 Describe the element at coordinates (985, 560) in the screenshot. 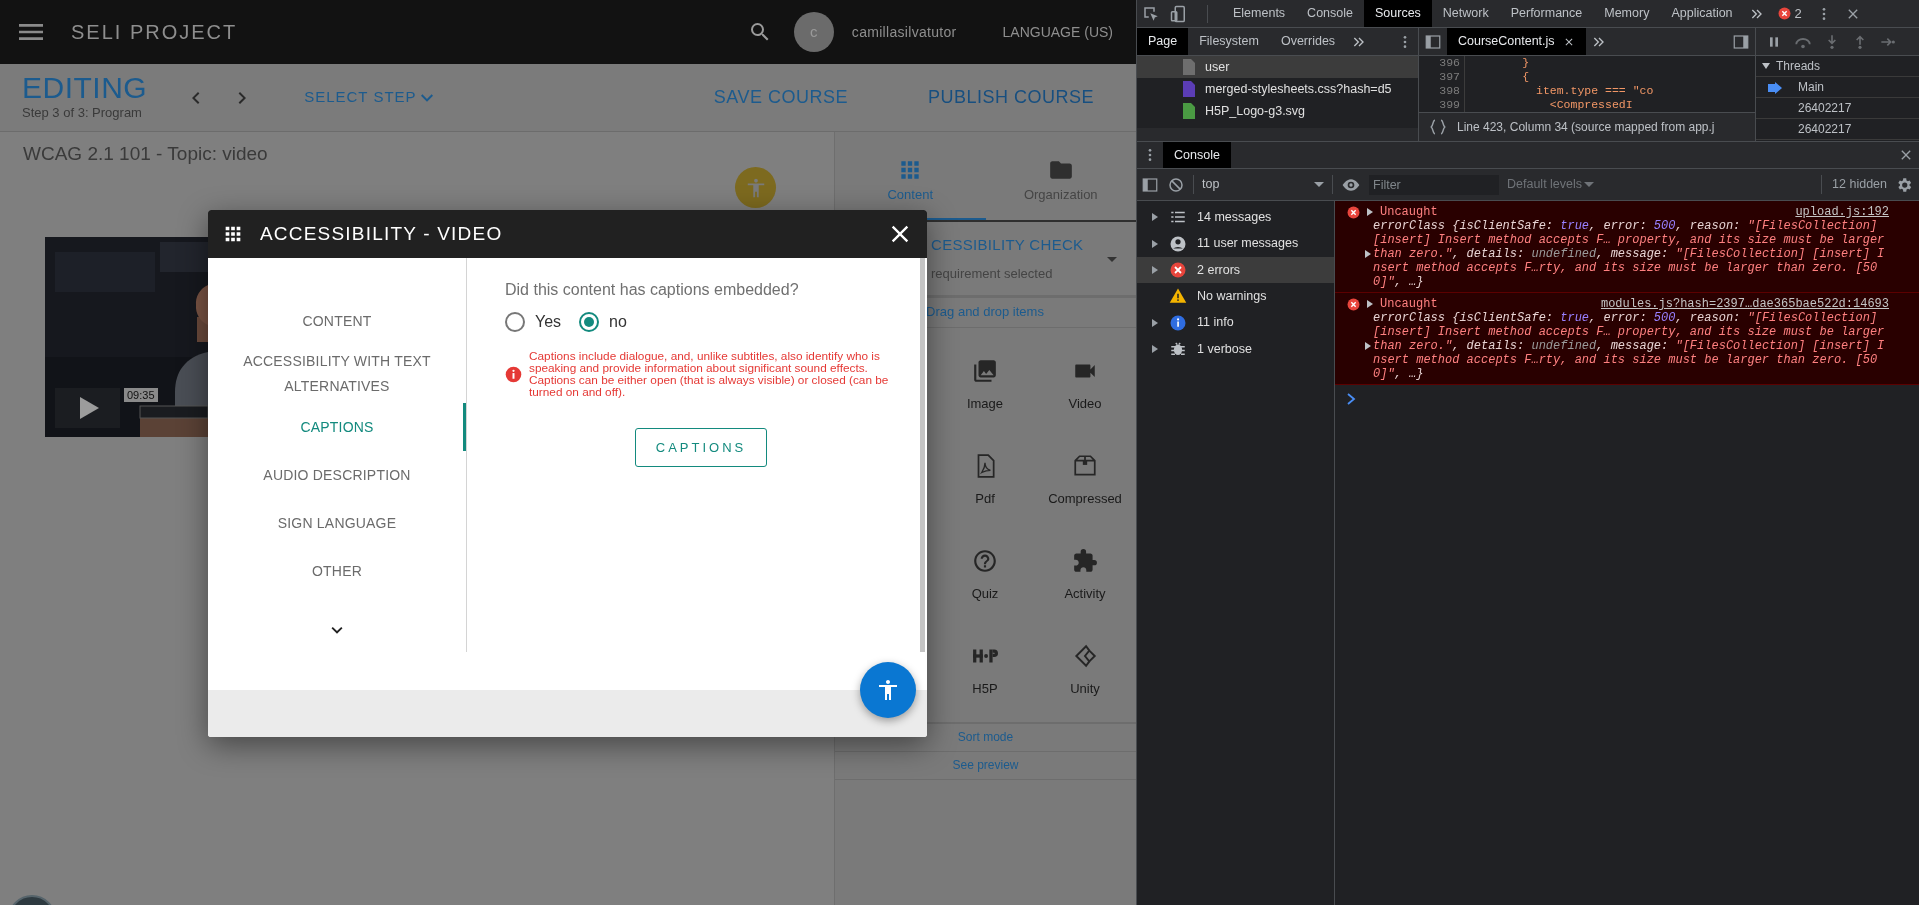

I see `question-icon` at that location.